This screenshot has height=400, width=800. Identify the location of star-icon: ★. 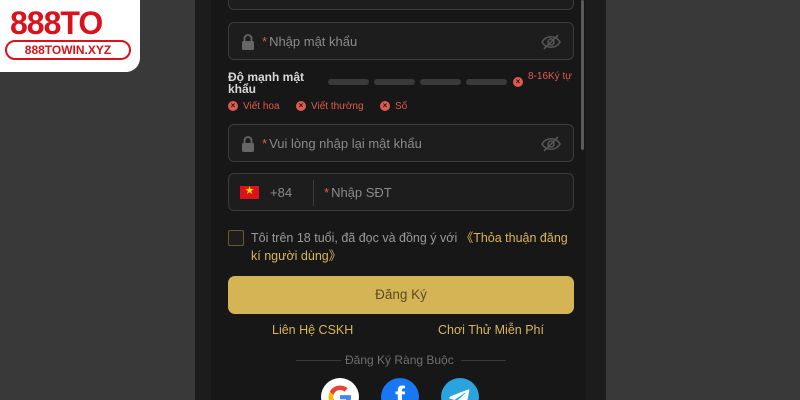
(249, 191).